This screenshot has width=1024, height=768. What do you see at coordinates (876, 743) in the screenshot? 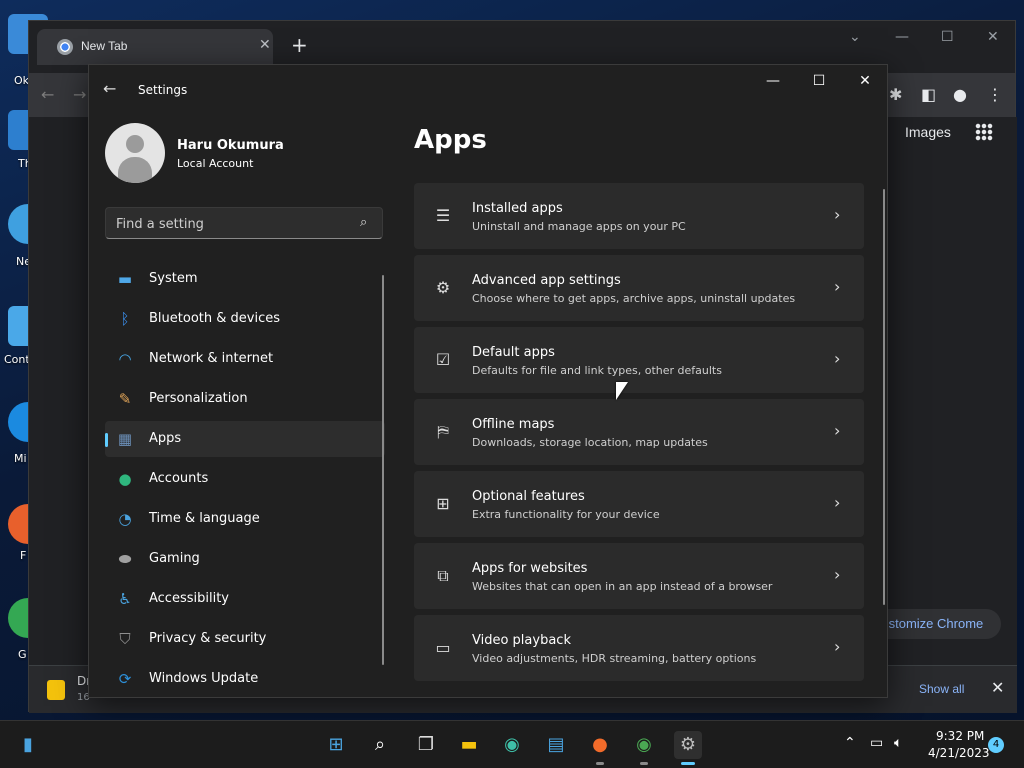
I see `network-icon: ▭` at bounding box center [876, 743].